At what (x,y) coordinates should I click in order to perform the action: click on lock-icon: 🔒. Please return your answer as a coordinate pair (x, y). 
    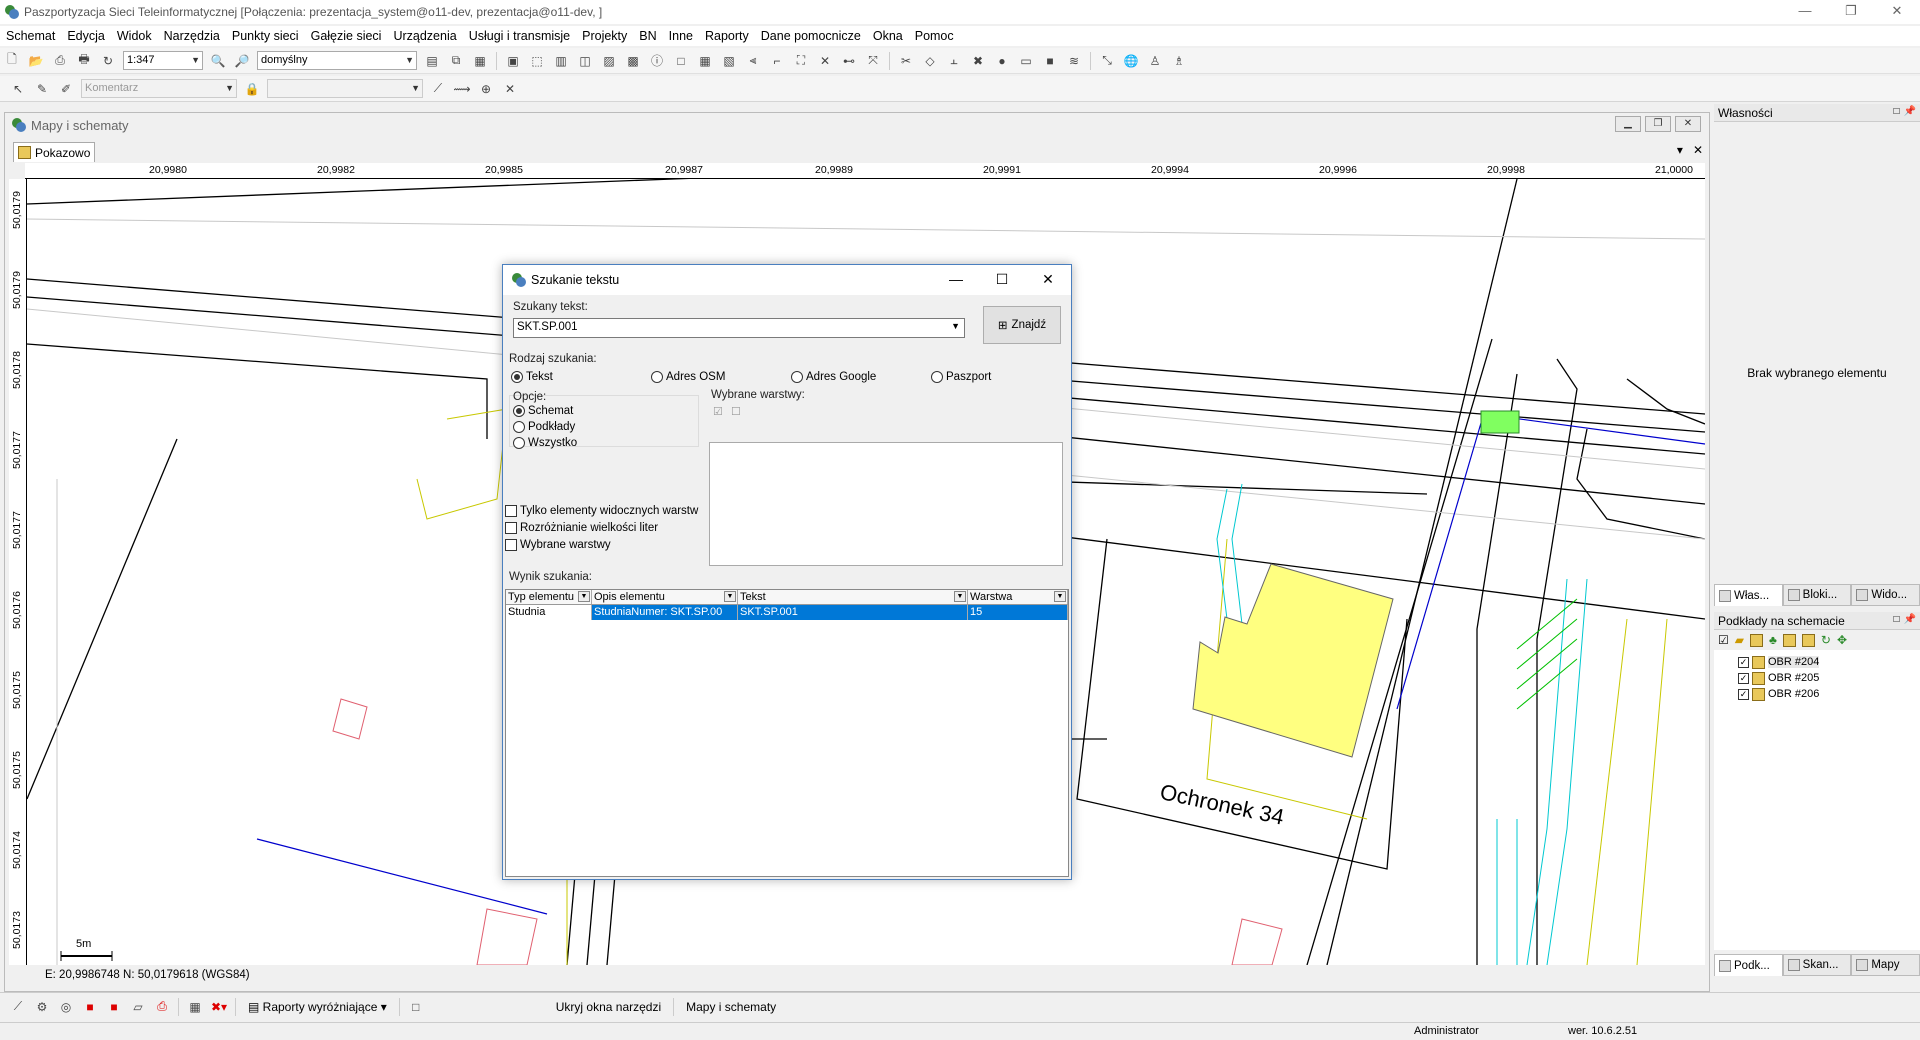
    Looking at the image, I should click on (252, 89).